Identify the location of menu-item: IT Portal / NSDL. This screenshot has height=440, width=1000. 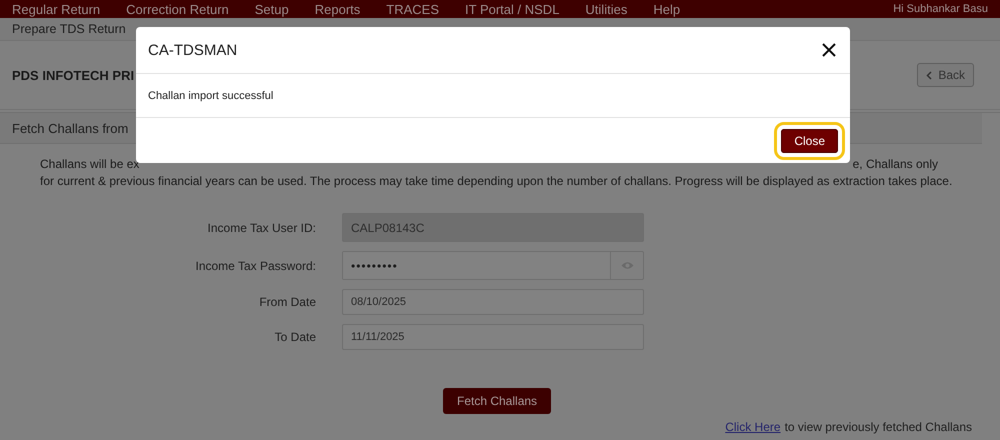
(512, 9).